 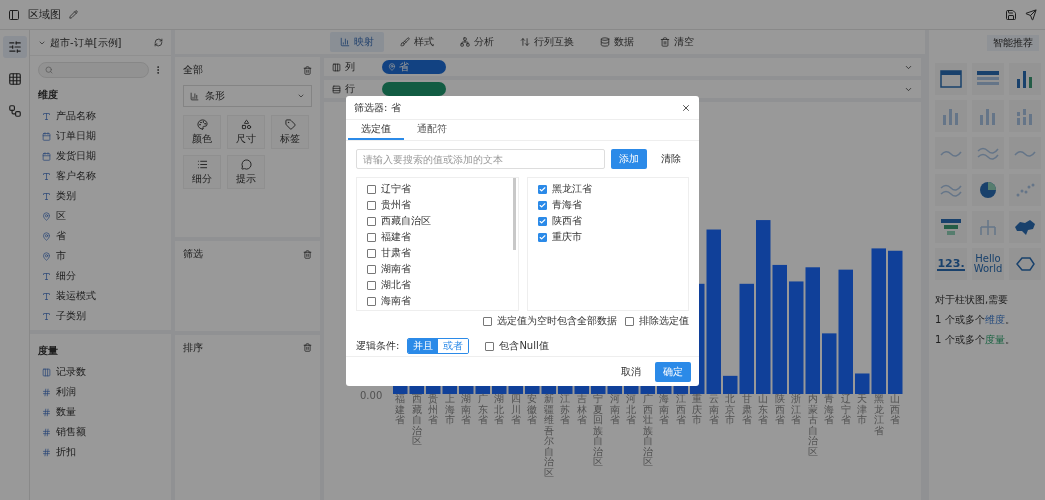 I want to click on refresh-icon, so click(x=158, y=42).